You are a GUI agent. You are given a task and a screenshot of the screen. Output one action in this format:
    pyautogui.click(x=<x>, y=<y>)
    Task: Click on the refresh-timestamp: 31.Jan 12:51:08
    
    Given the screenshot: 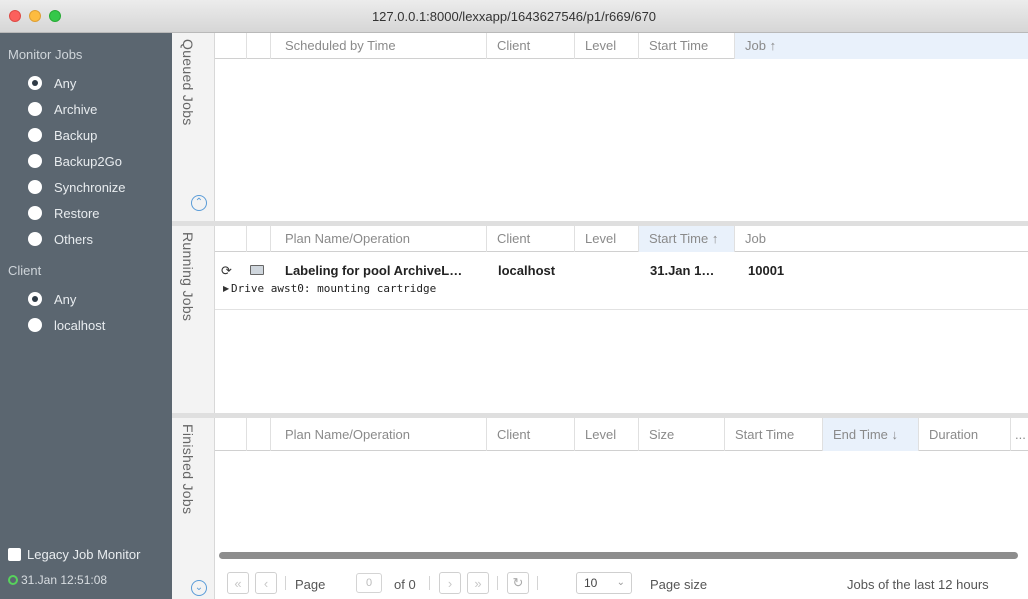 What is the action you would take?
    pyautogui.click(x=64, y=580)
    